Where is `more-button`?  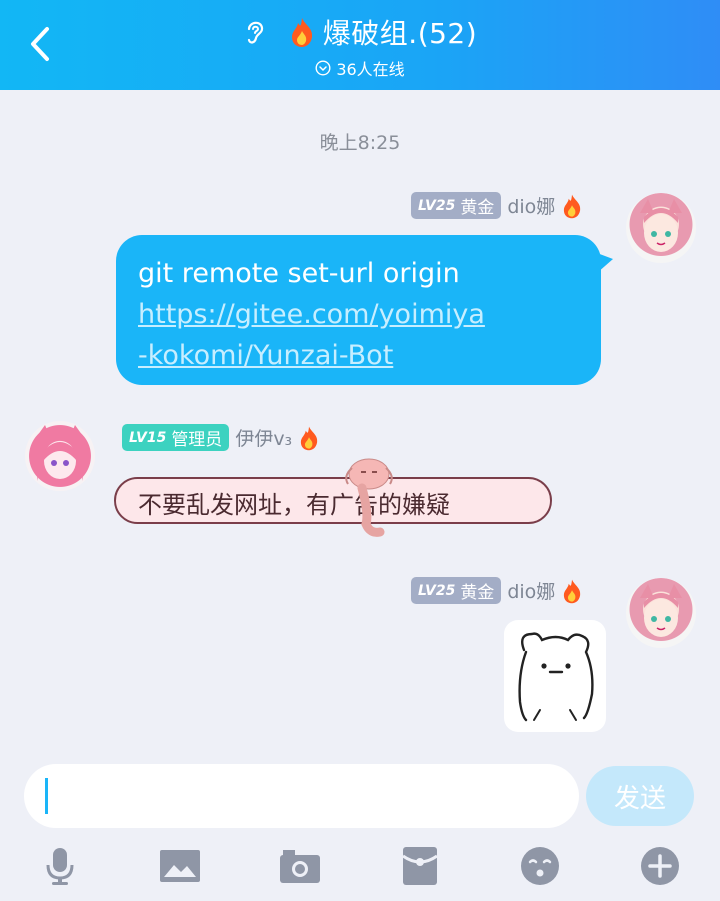 more-button is located at coordinates (660, 866).